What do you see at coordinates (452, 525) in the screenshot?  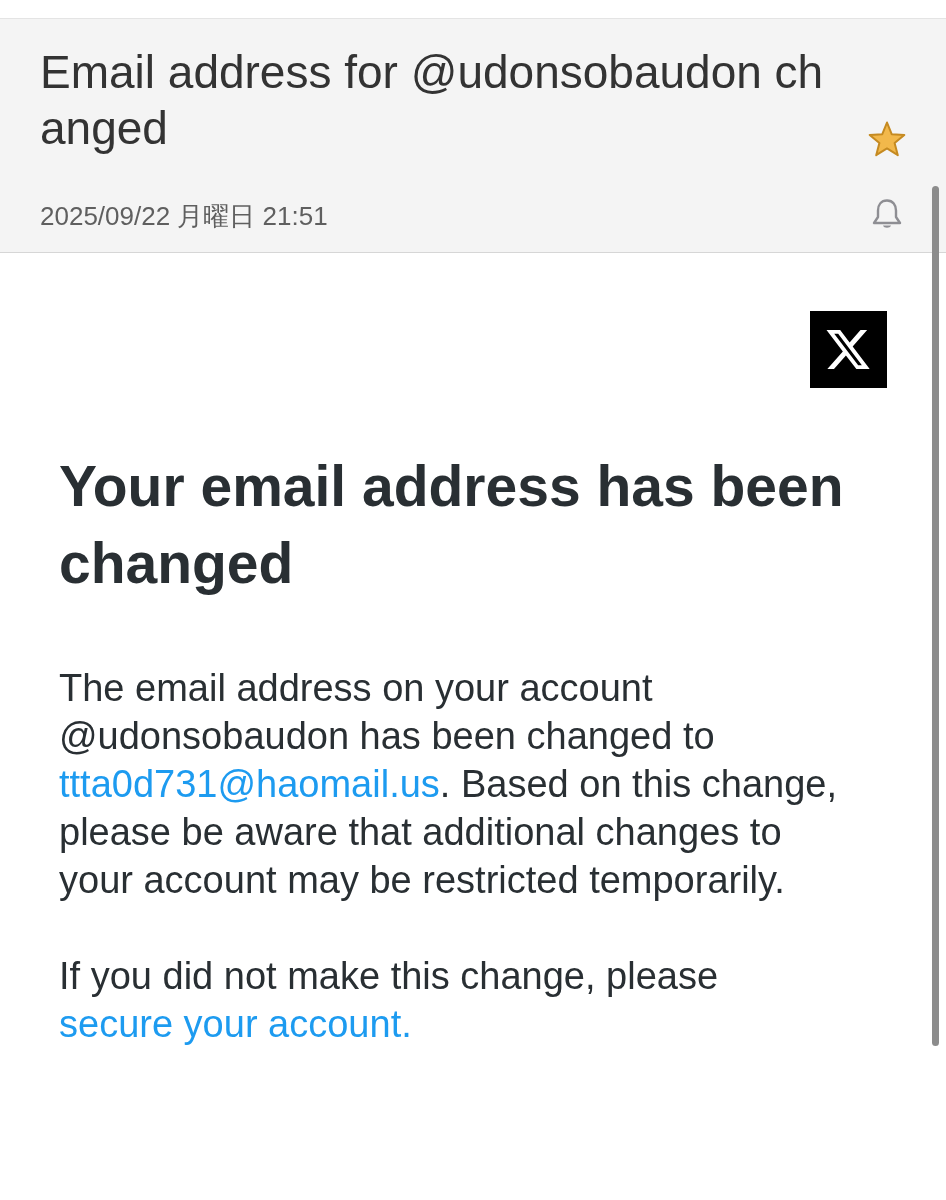 I see `headline: Your email address has been changed` at bounding box center [452, 525].